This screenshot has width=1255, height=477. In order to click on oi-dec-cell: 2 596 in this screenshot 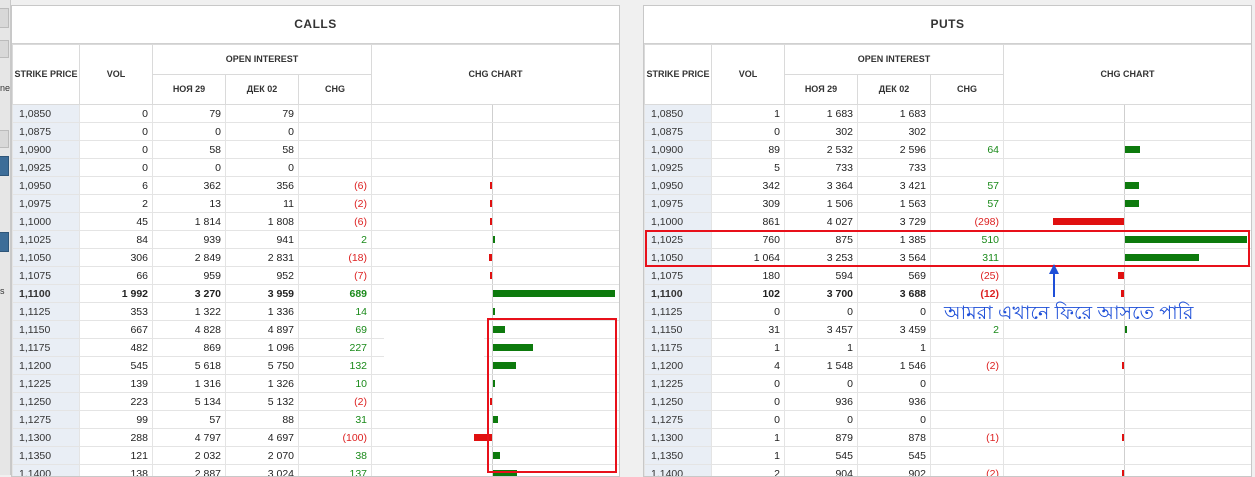, I will do `click(894, 150)`.